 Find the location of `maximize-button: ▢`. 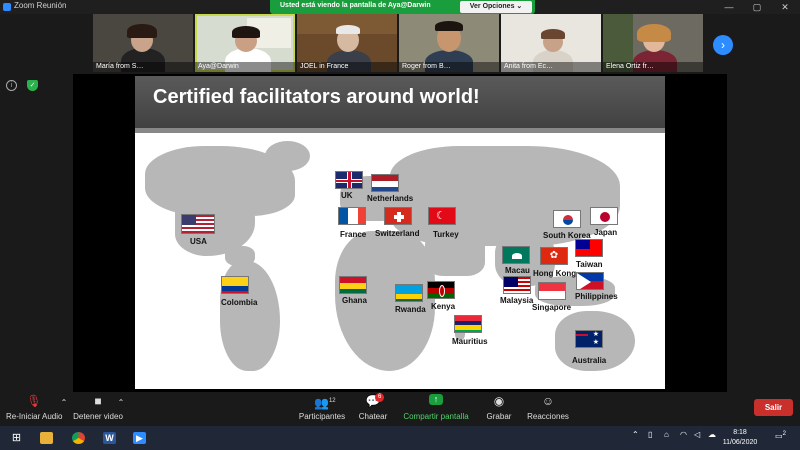

maximize-button: ▢ is located at coordinates (757, 7).